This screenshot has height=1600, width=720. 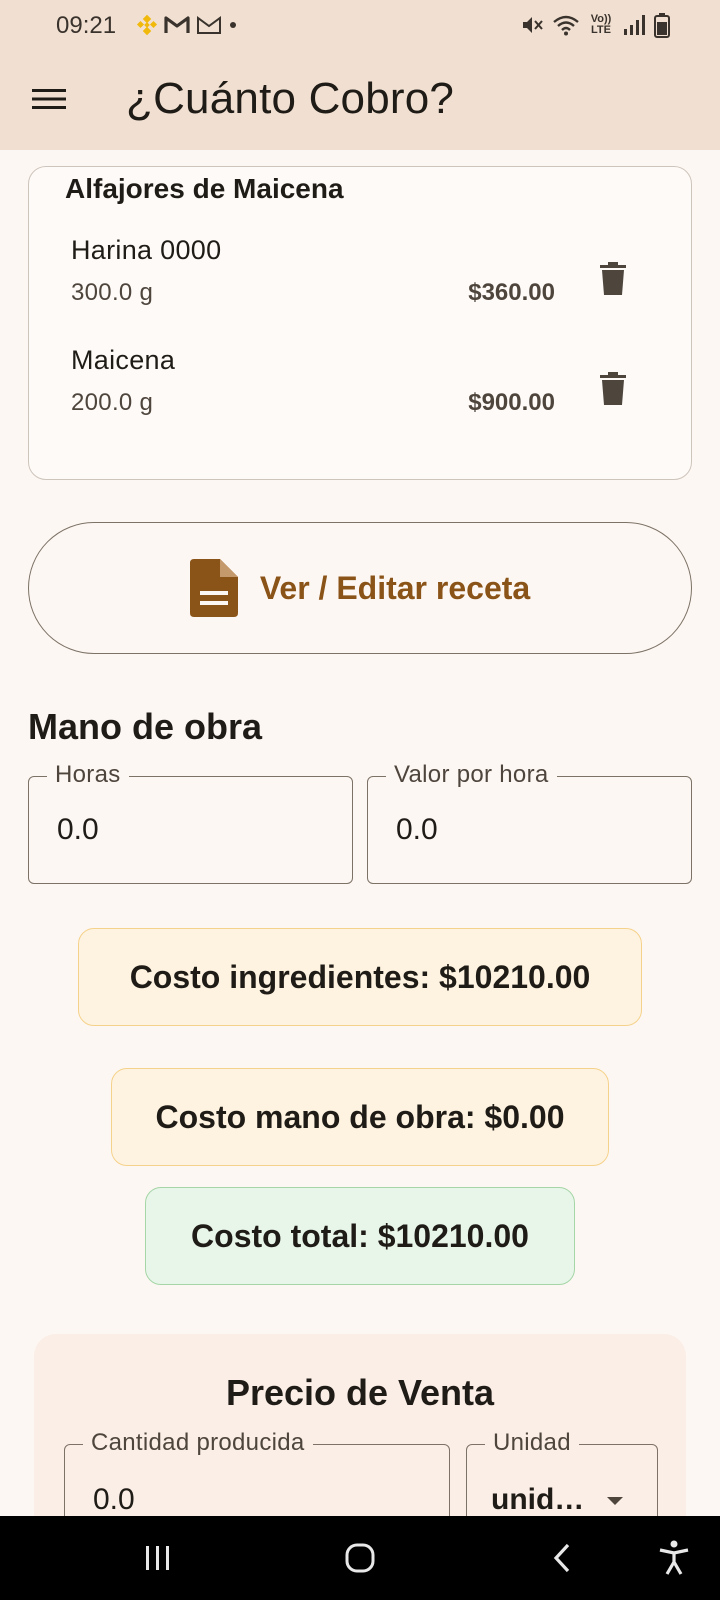 I want to click on ingredients-cost-text: Costo ingredientes: $10210.00, so click(x=360, y=976).